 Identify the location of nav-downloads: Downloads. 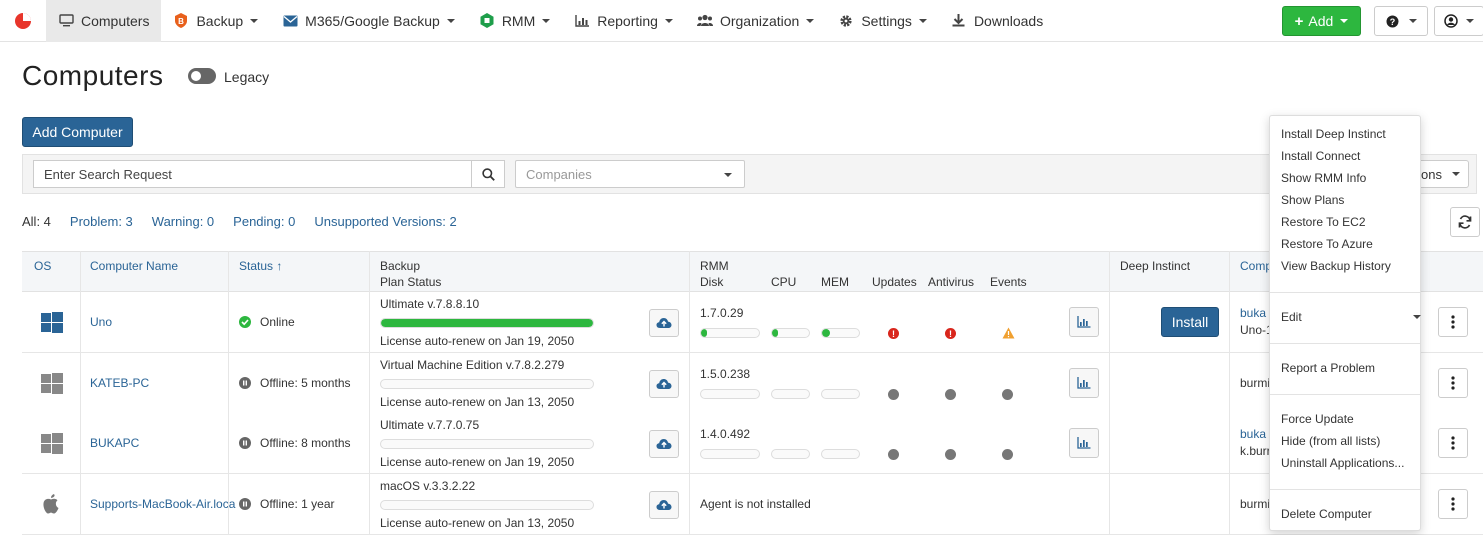
(997, 21).